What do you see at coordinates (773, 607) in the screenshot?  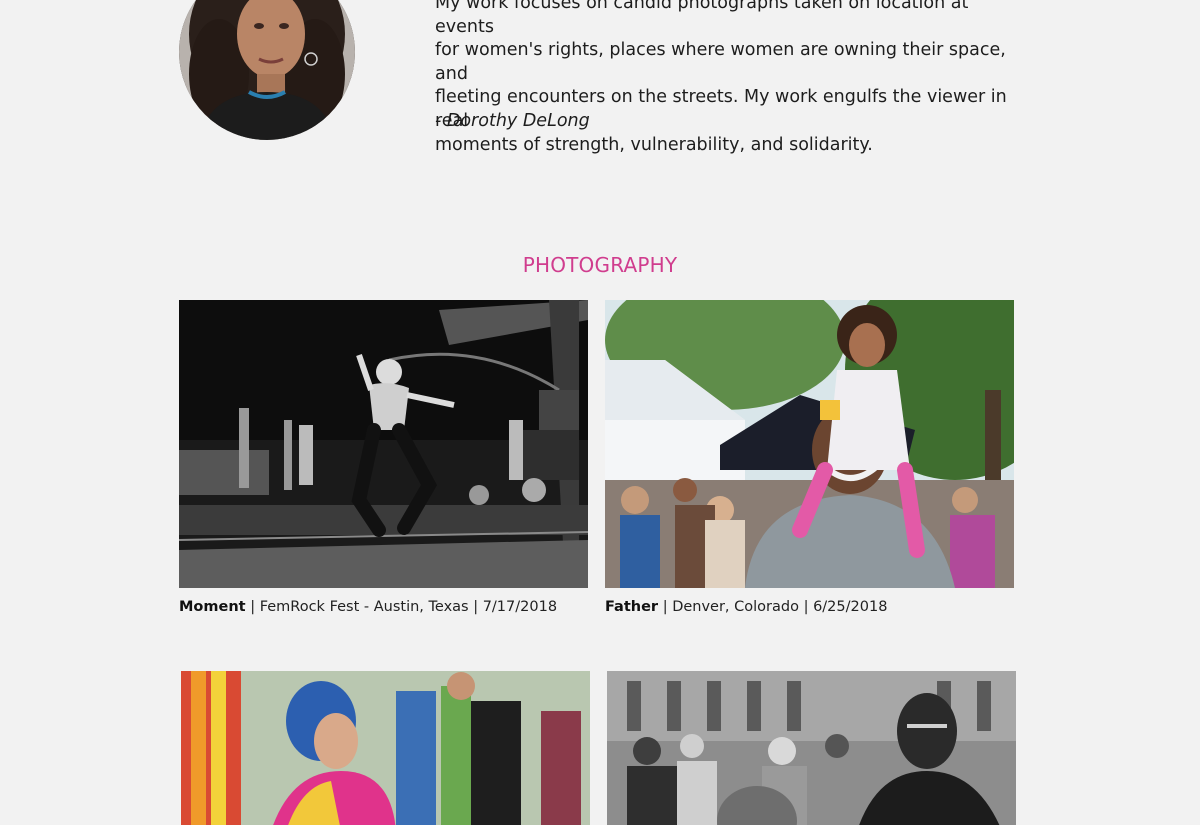 I see `photo-details: | Denver, Colorado | 6/25/2018` at bounding box center [773, 607].